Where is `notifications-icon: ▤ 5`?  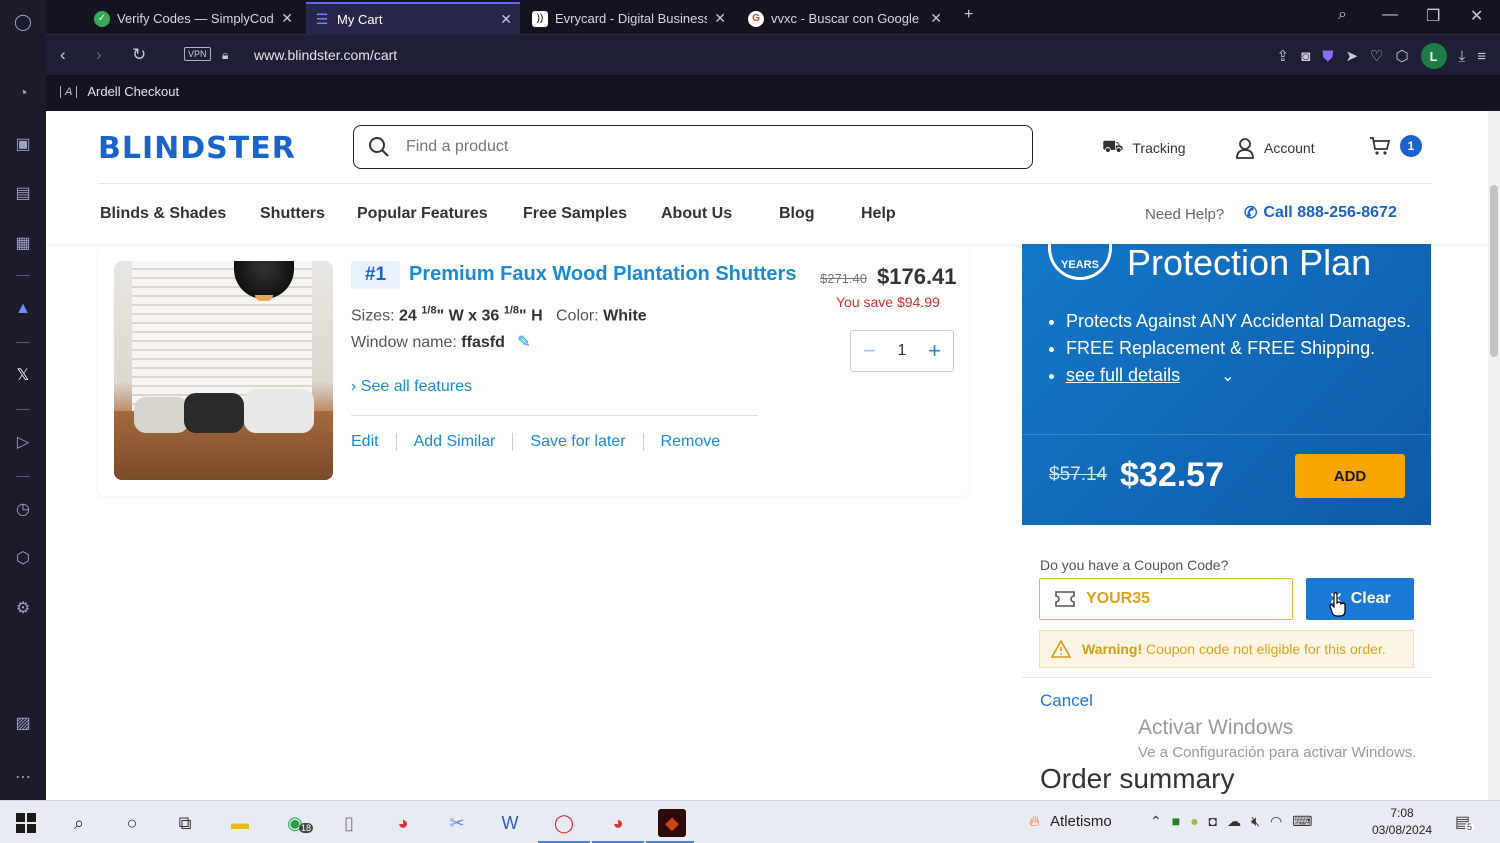
notifications-icon: ▤ 5 is located at coordinates (1465, 822).